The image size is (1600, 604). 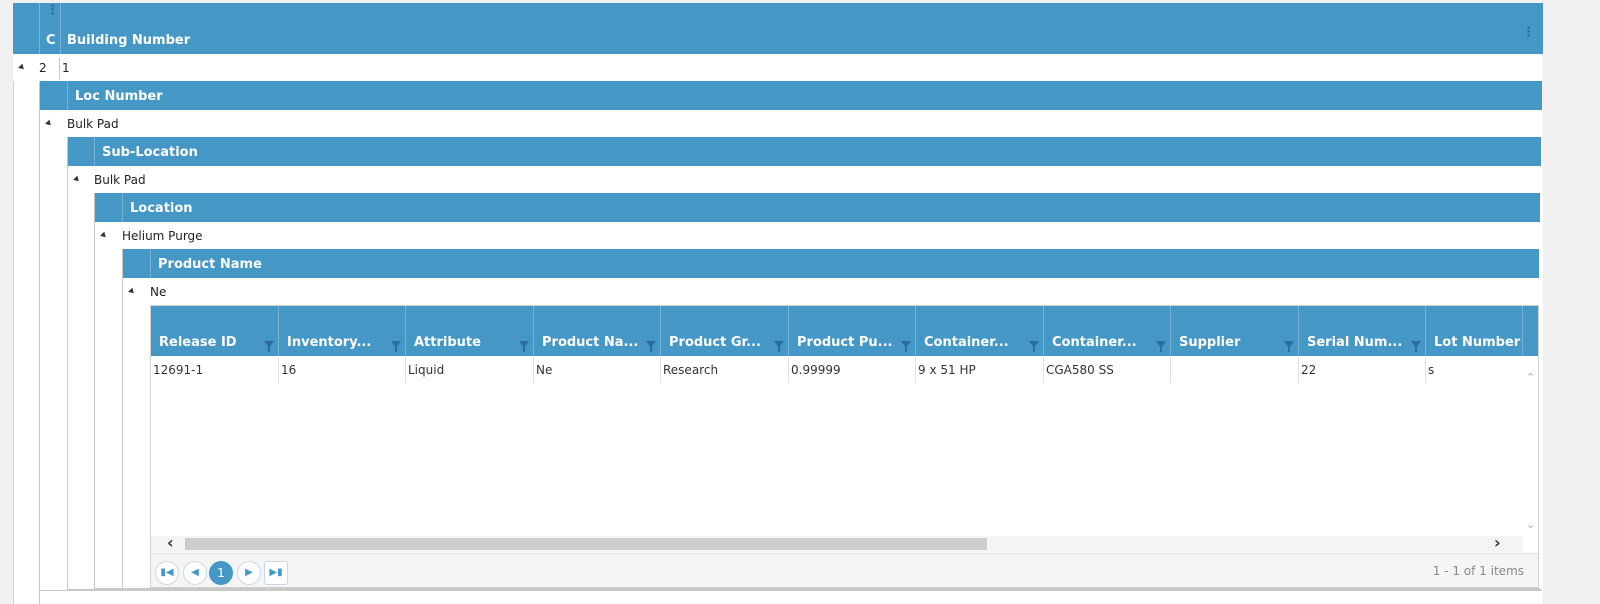 I want to click on first-page-button: ▮◀, so click(x=167, y=573).